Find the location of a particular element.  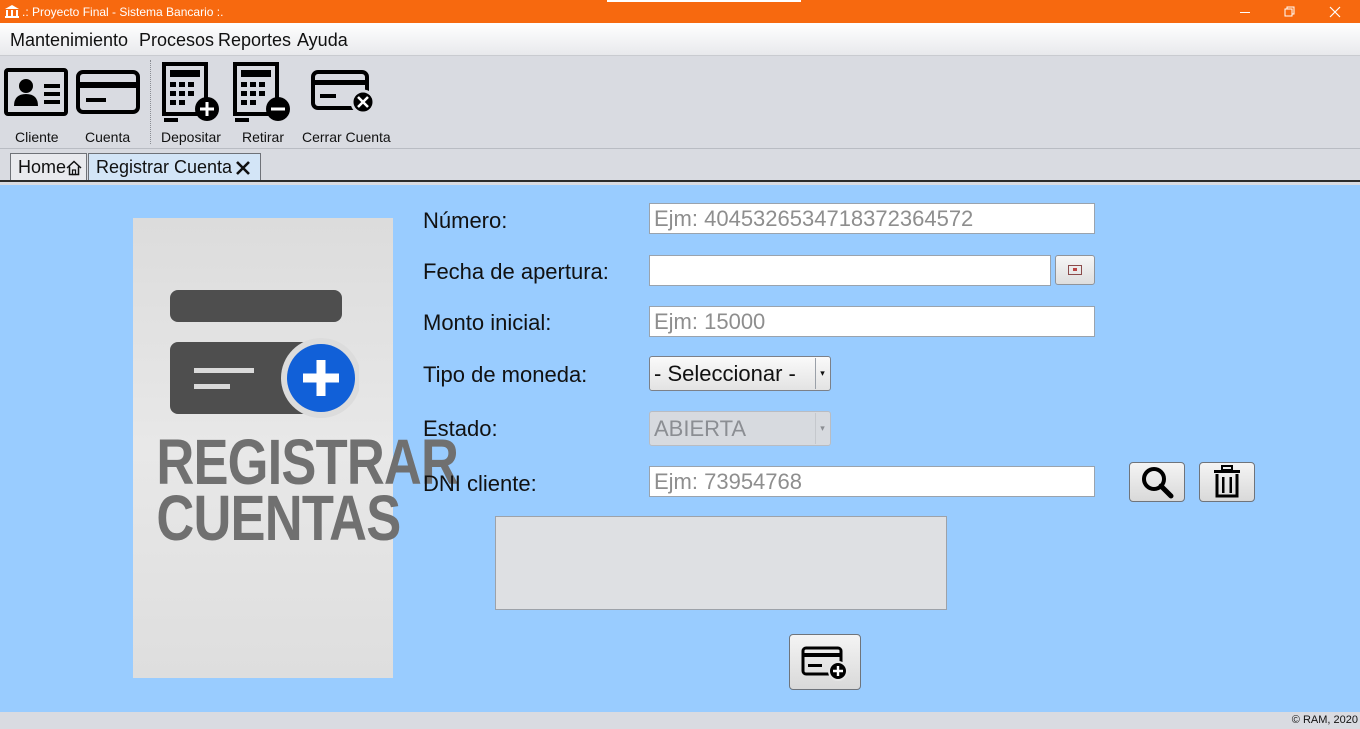

fecha-input is located at coordinates (850, 270).